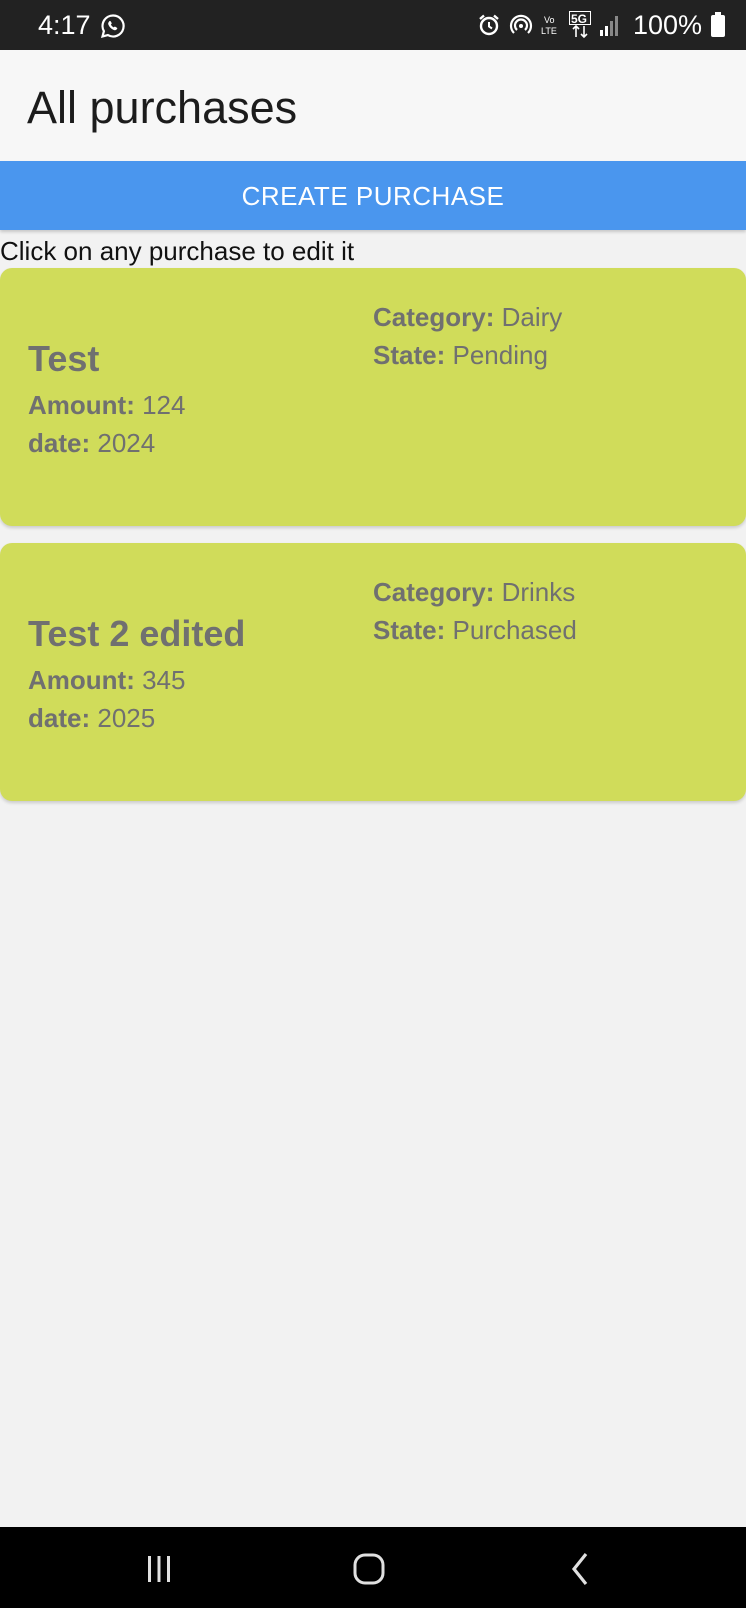  I want to click on purchase-amount-row: Amount: 124, so click(106, 405).